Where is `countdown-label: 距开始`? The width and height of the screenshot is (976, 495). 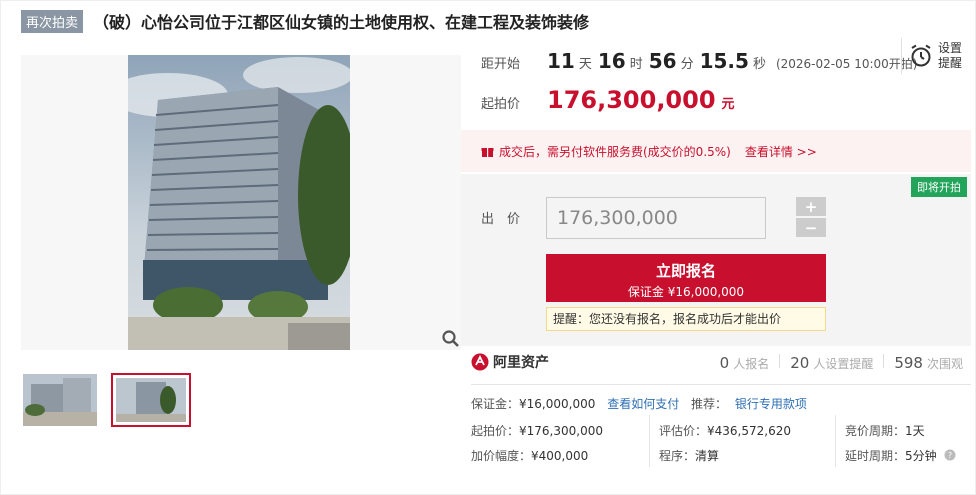
countdown-label: 距开始 is located at coordinates (501, 64).